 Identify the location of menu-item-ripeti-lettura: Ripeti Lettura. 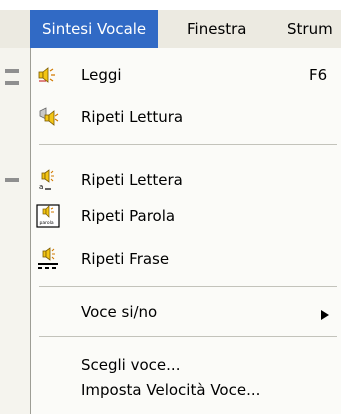
(186, 117).